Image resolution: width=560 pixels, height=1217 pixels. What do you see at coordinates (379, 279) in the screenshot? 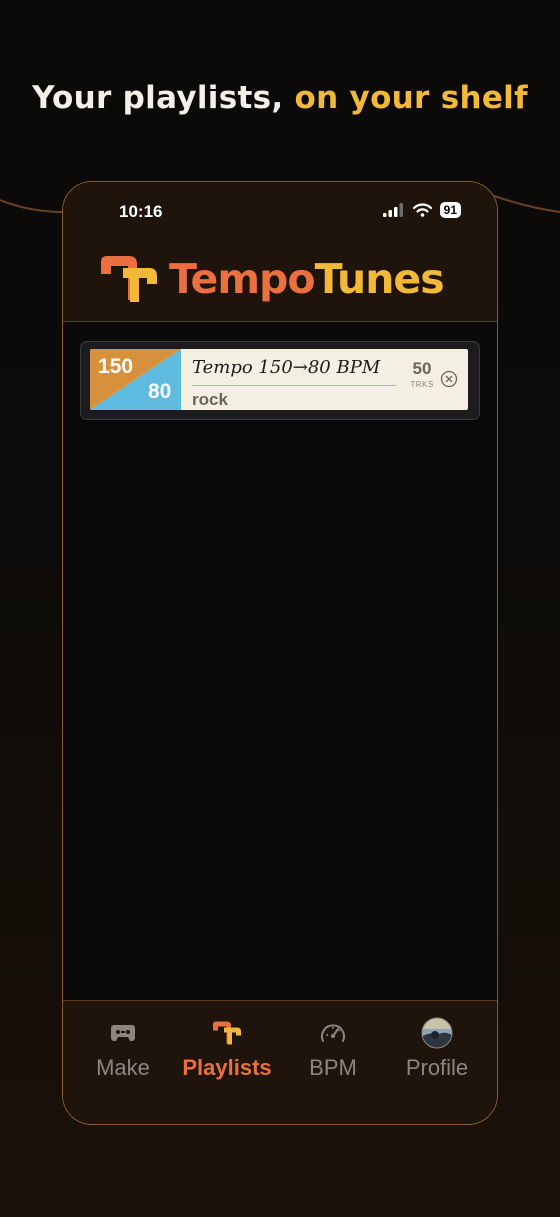
I see `app-title-part2: Tunes` at bounding box center [379, 279].